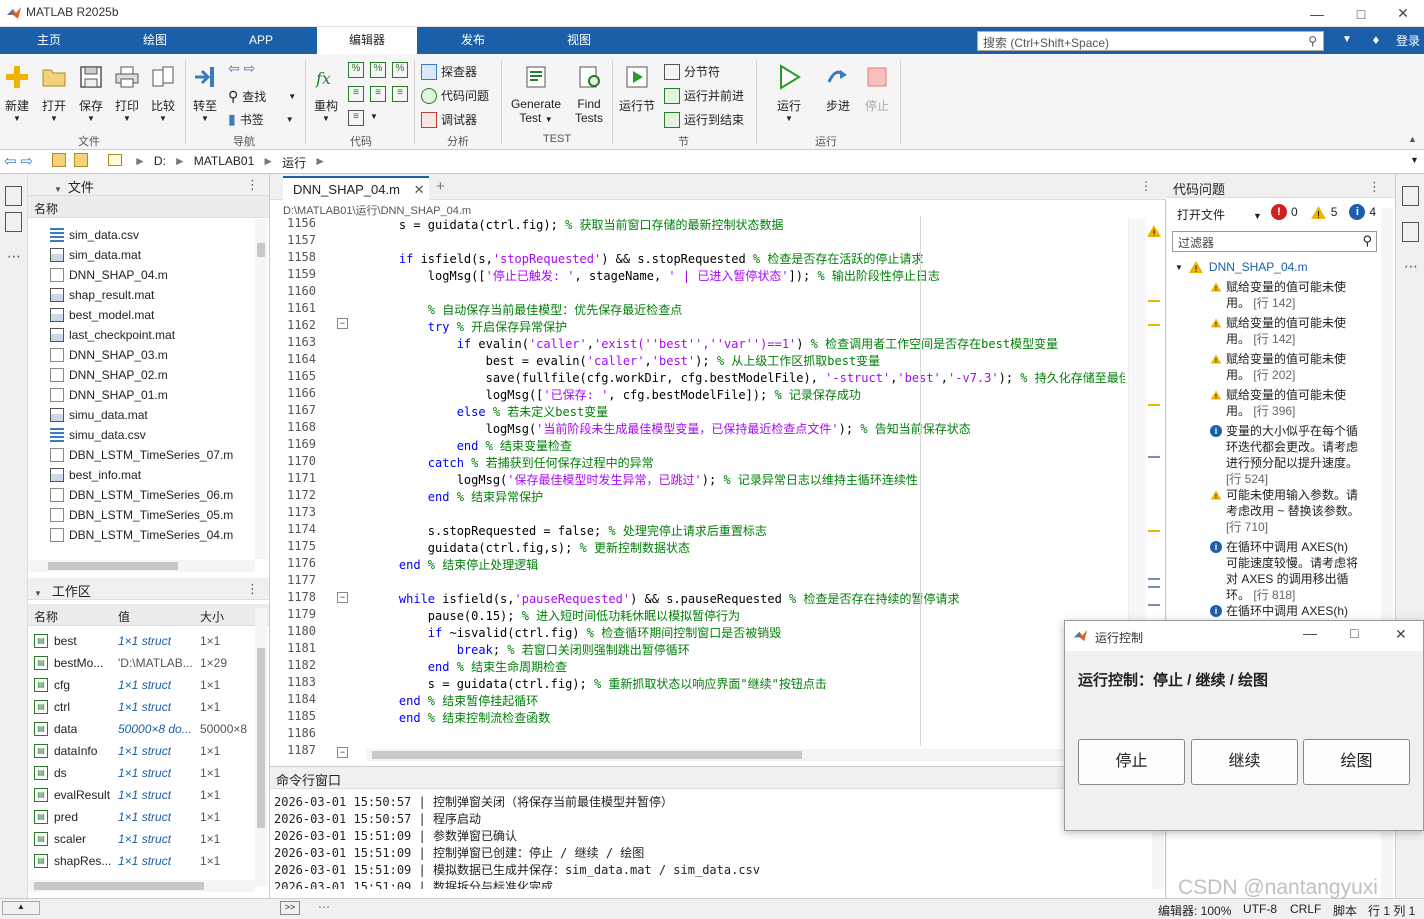 The width and height of the screenshot is (1424, 919). Describe the element at coordinates (1274, 241) in the screenshot. I see `filter-input: 过滤器 ⚲` at that location.